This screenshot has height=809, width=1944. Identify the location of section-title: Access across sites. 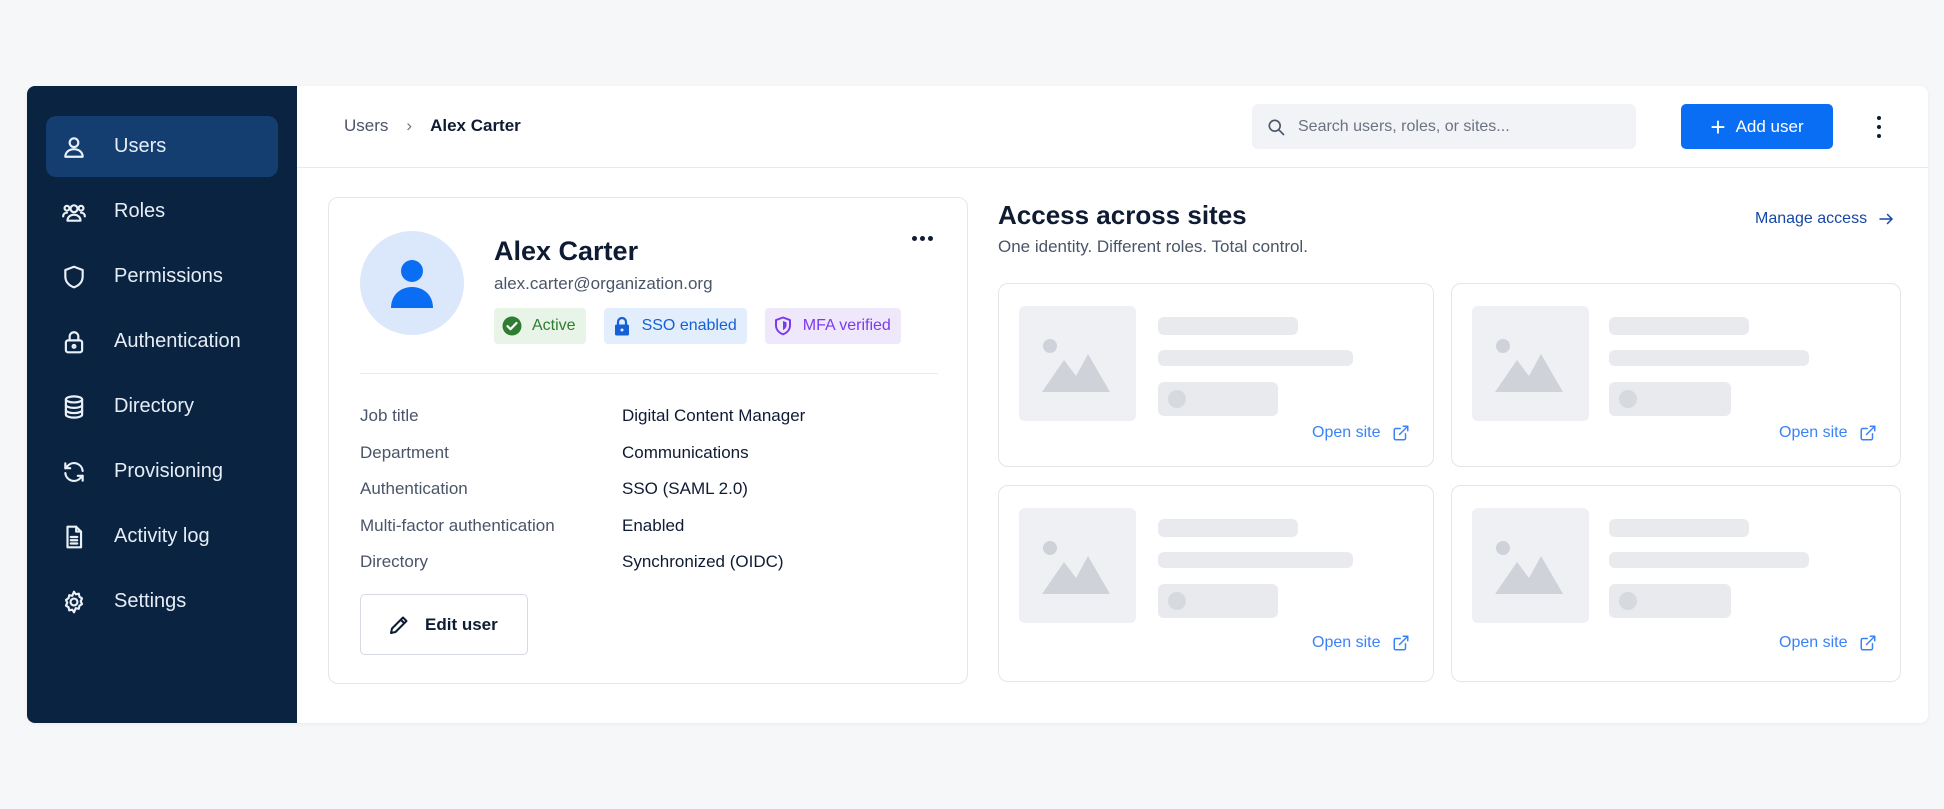
(1122, 215).